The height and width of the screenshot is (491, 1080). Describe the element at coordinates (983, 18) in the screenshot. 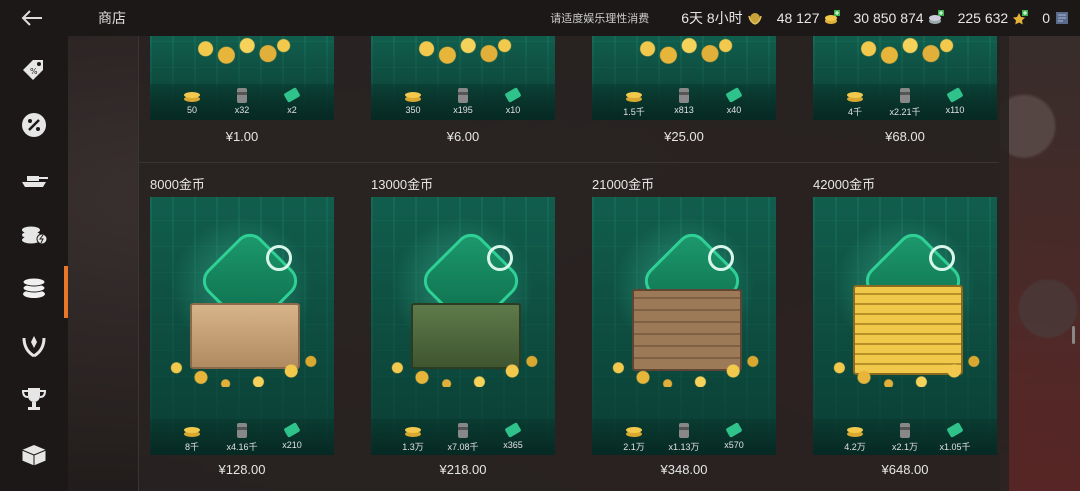

I see `free-xp-value: 225 632` at that location.